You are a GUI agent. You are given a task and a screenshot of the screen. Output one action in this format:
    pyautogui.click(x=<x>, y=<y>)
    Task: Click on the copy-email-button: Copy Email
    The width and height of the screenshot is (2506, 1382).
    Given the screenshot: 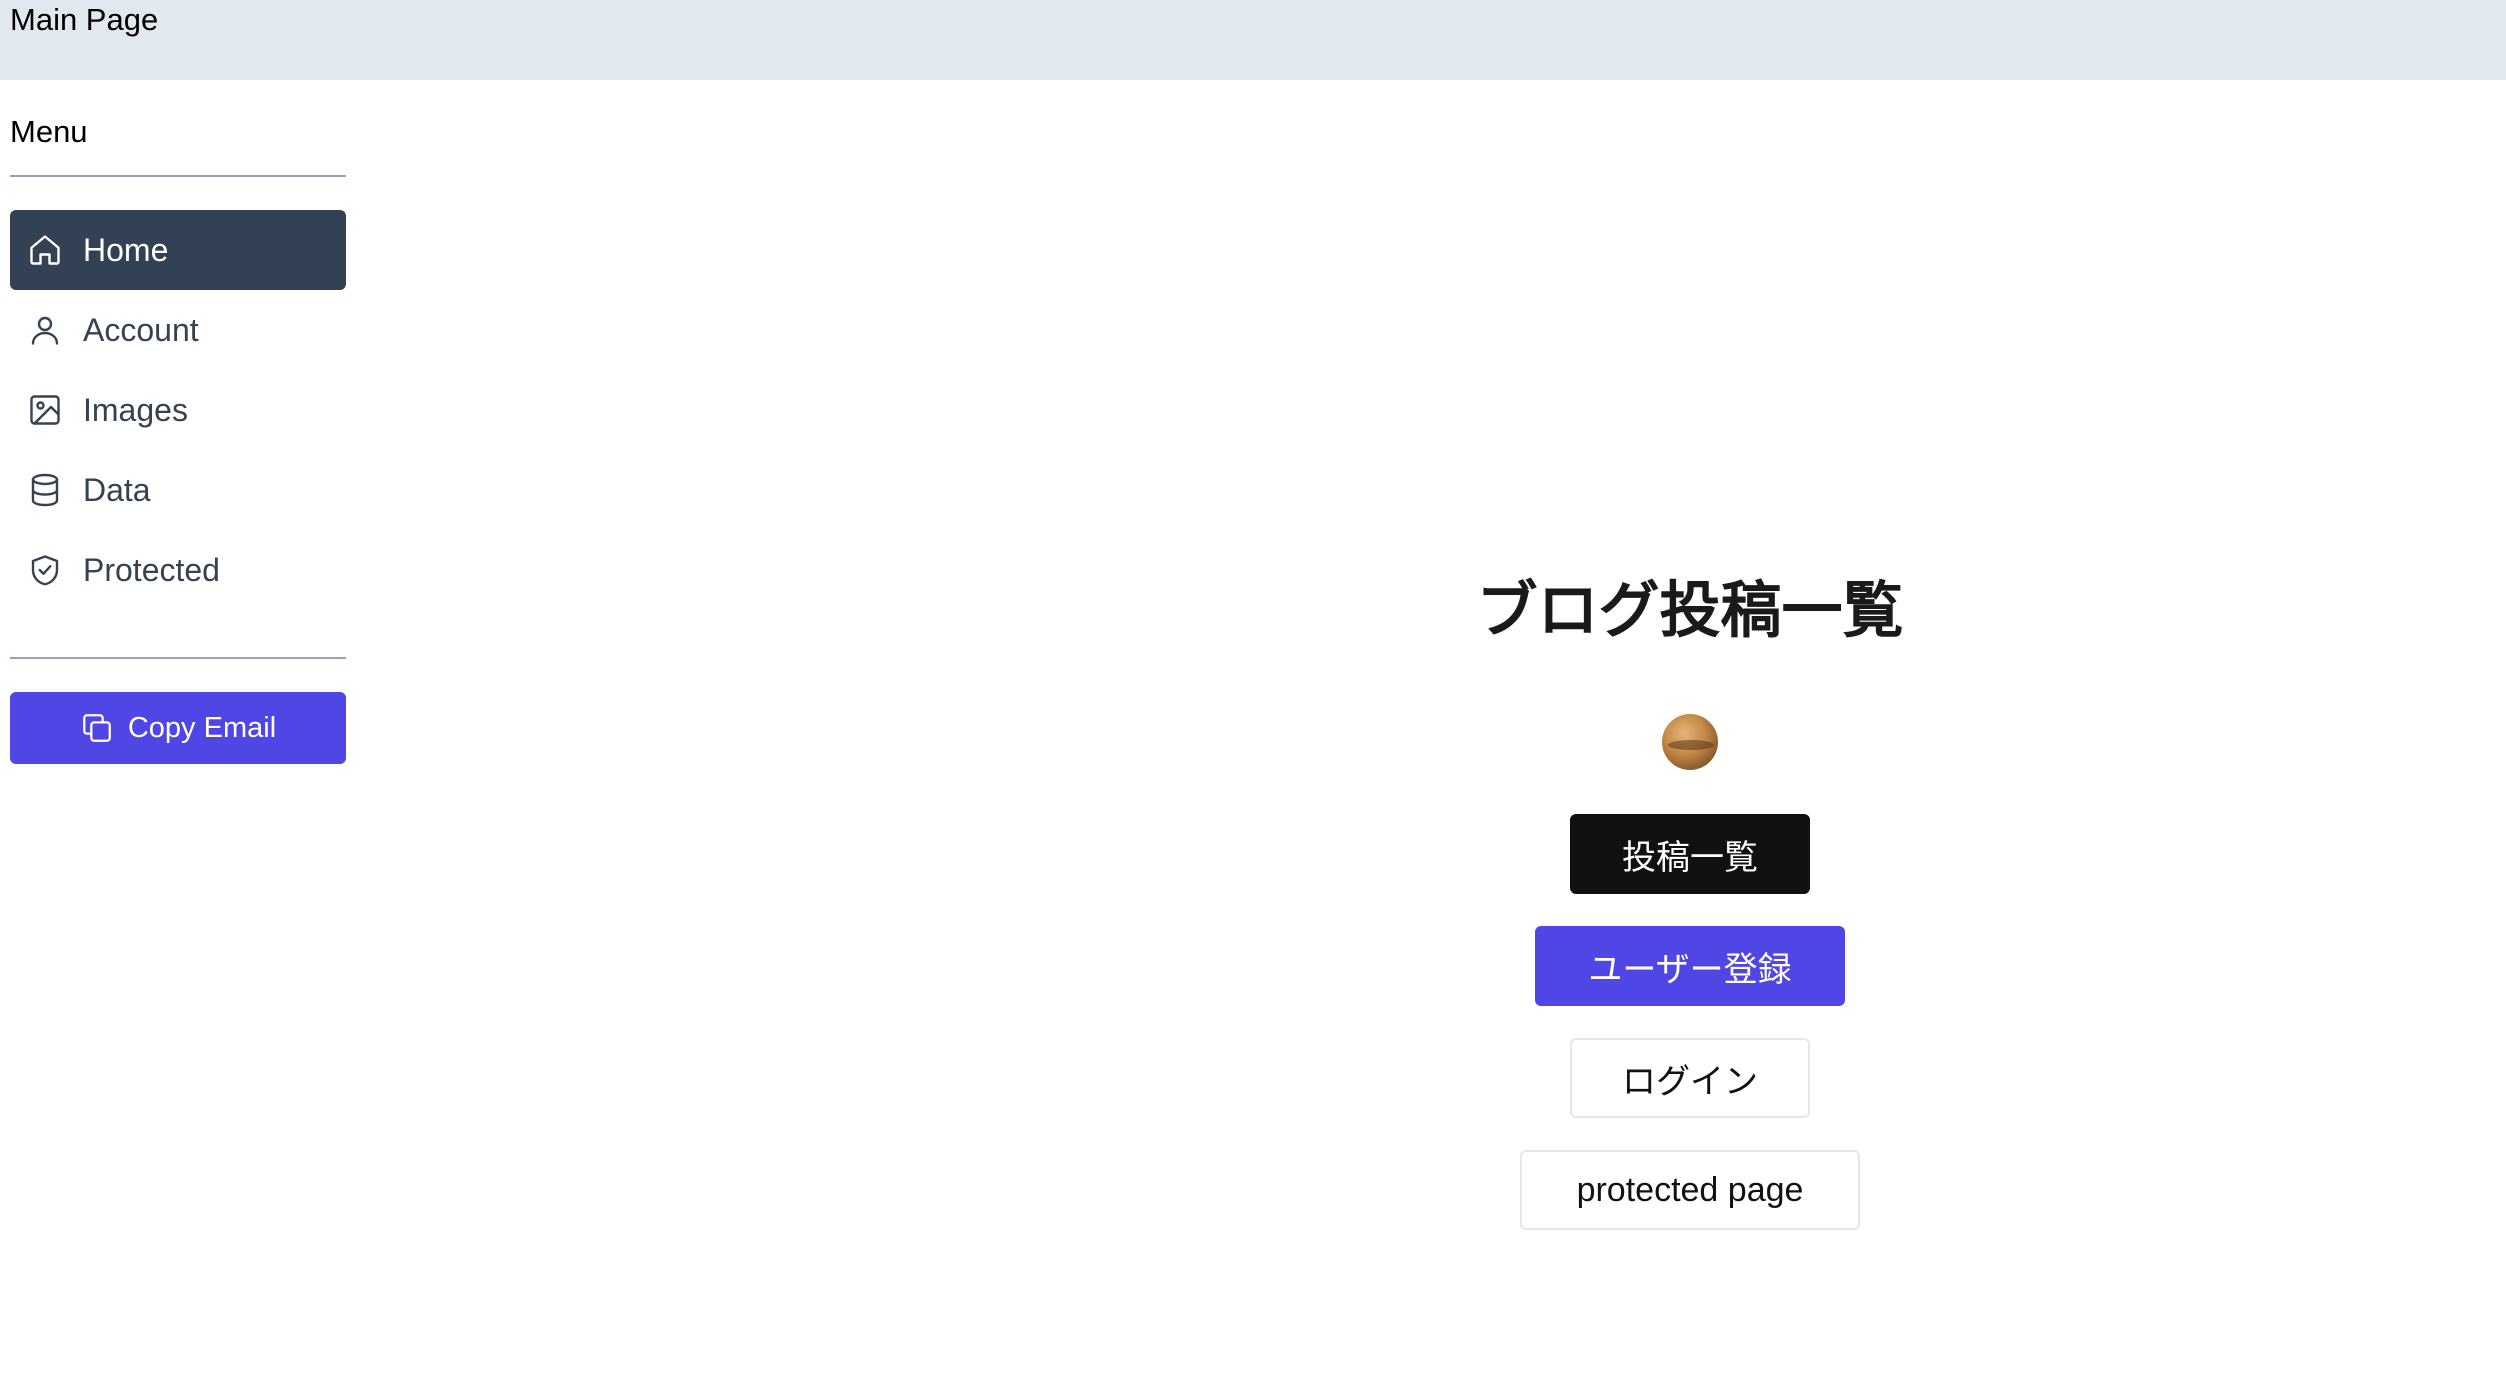 What is the action you would take?
    pyautogui.click(x=178, y=728)
    